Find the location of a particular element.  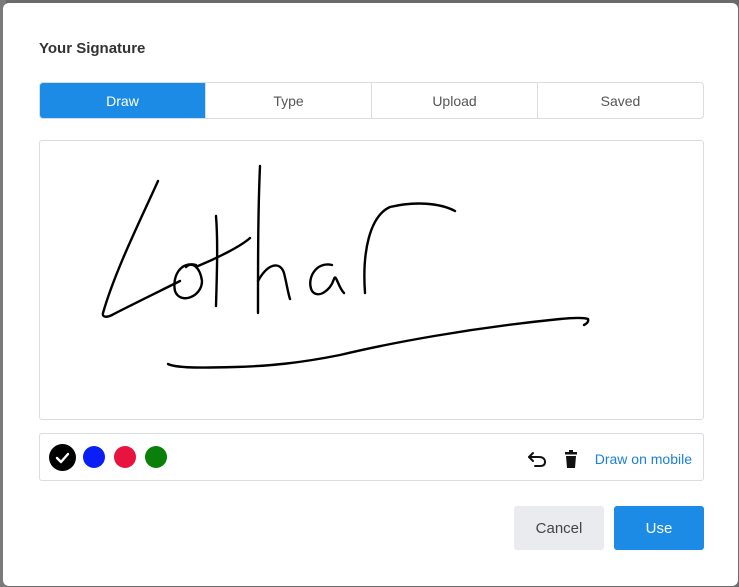

trash-icon is located at coordinates (571, 459).